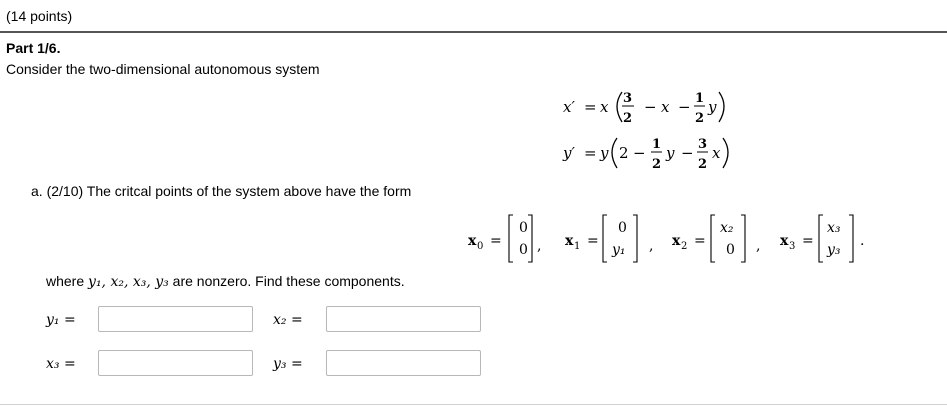  I want to click on critical-point-3: x 3 = x₃ y₃ ., so click(822, 238).